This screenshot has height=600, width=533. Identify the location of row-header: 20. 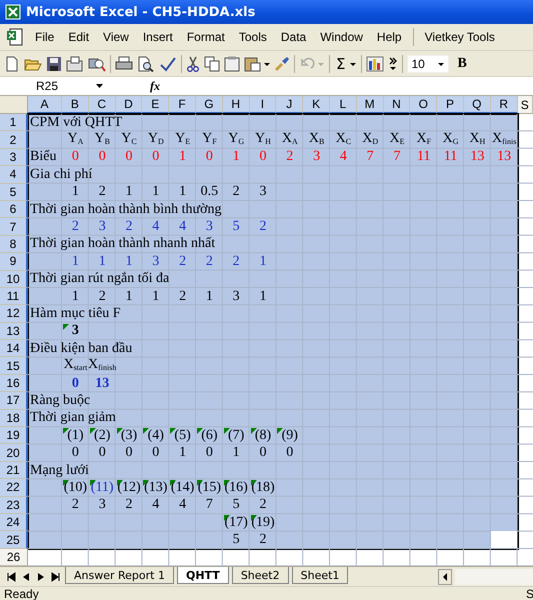
(14, 453).